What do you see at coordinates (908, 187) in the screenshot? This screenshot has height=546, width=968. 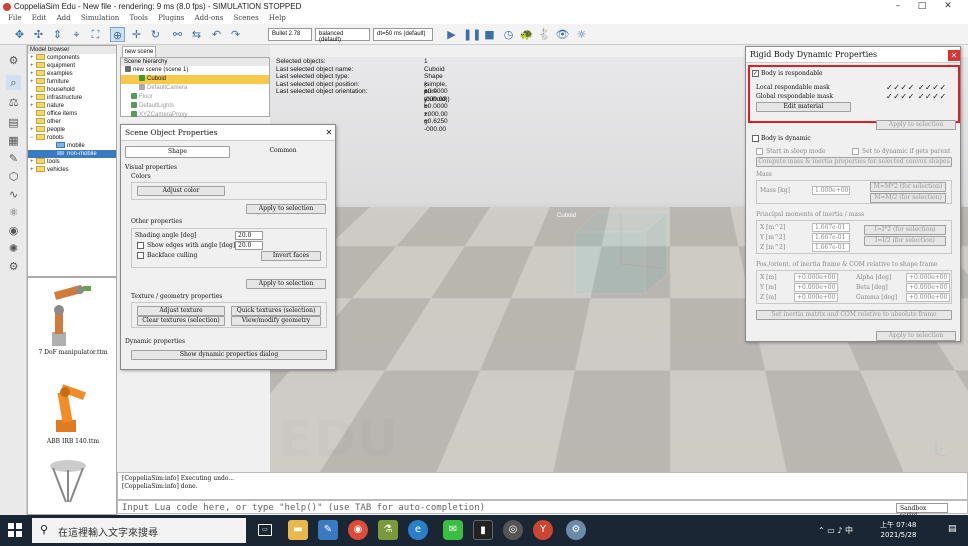 I see `mass-double-button: M=M*2 (for selection)` at bounding box center [908, 187].